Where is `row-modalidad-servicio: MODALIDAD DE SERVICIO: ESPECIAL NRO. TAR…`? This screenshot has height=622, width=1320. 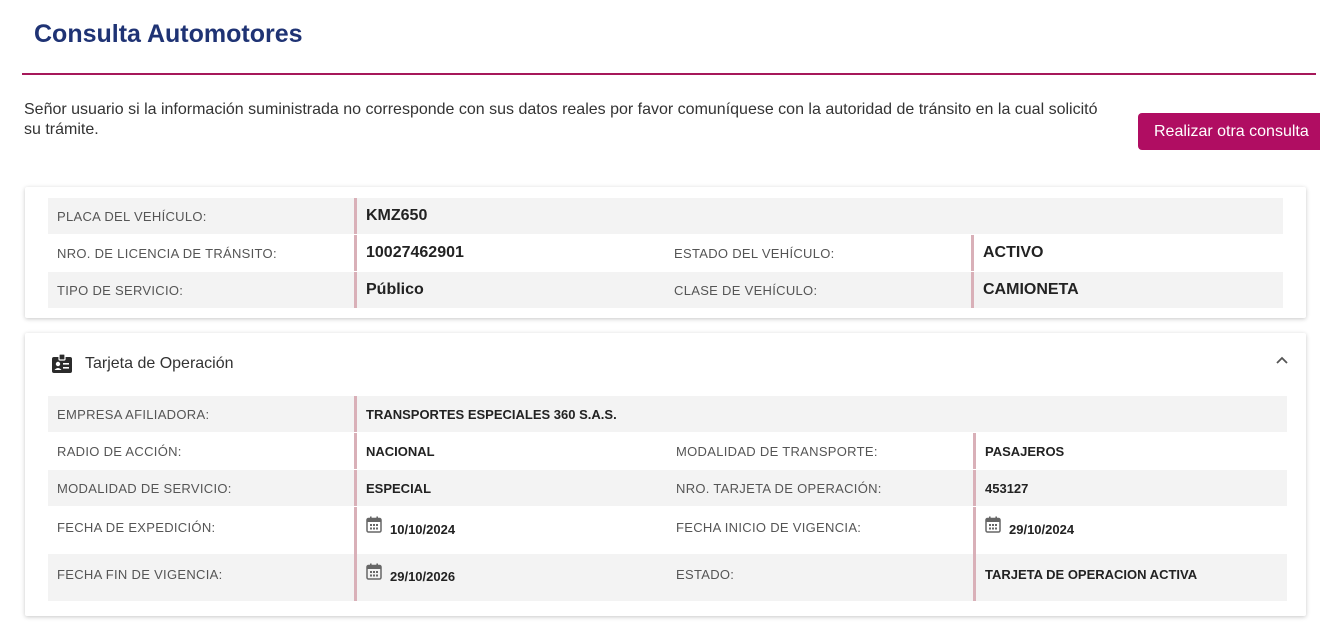
row-modalidad-servicio: MODALIDAD DE SERVICIO: ESPECIAL NRO. TAR… is located at coordinates (667, 488).